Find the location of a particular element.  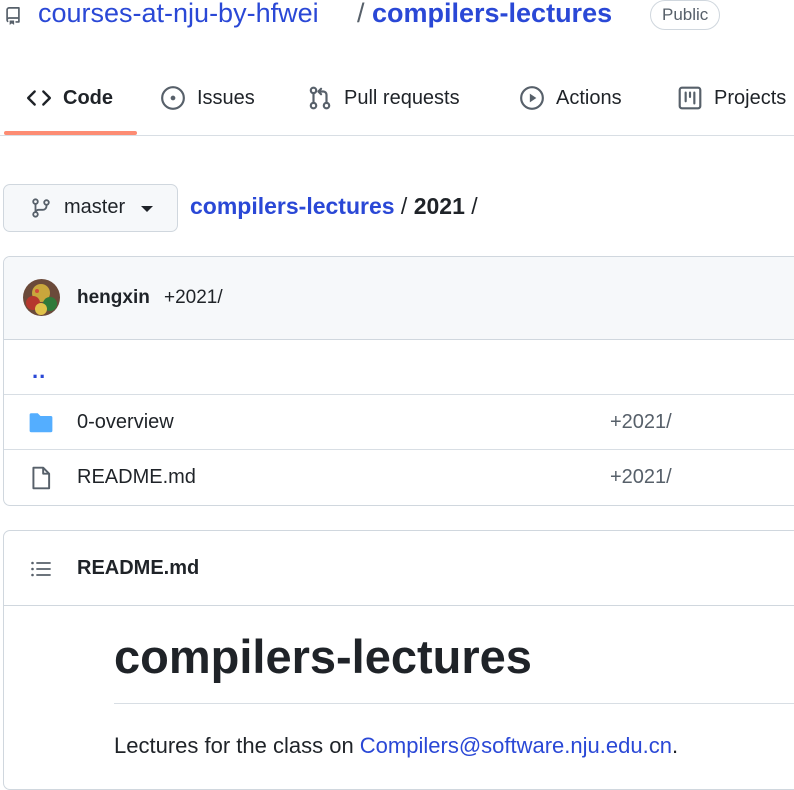

readme-email-link: Compilers@software.nju.edu.cn is located at coordinates (516, 745).